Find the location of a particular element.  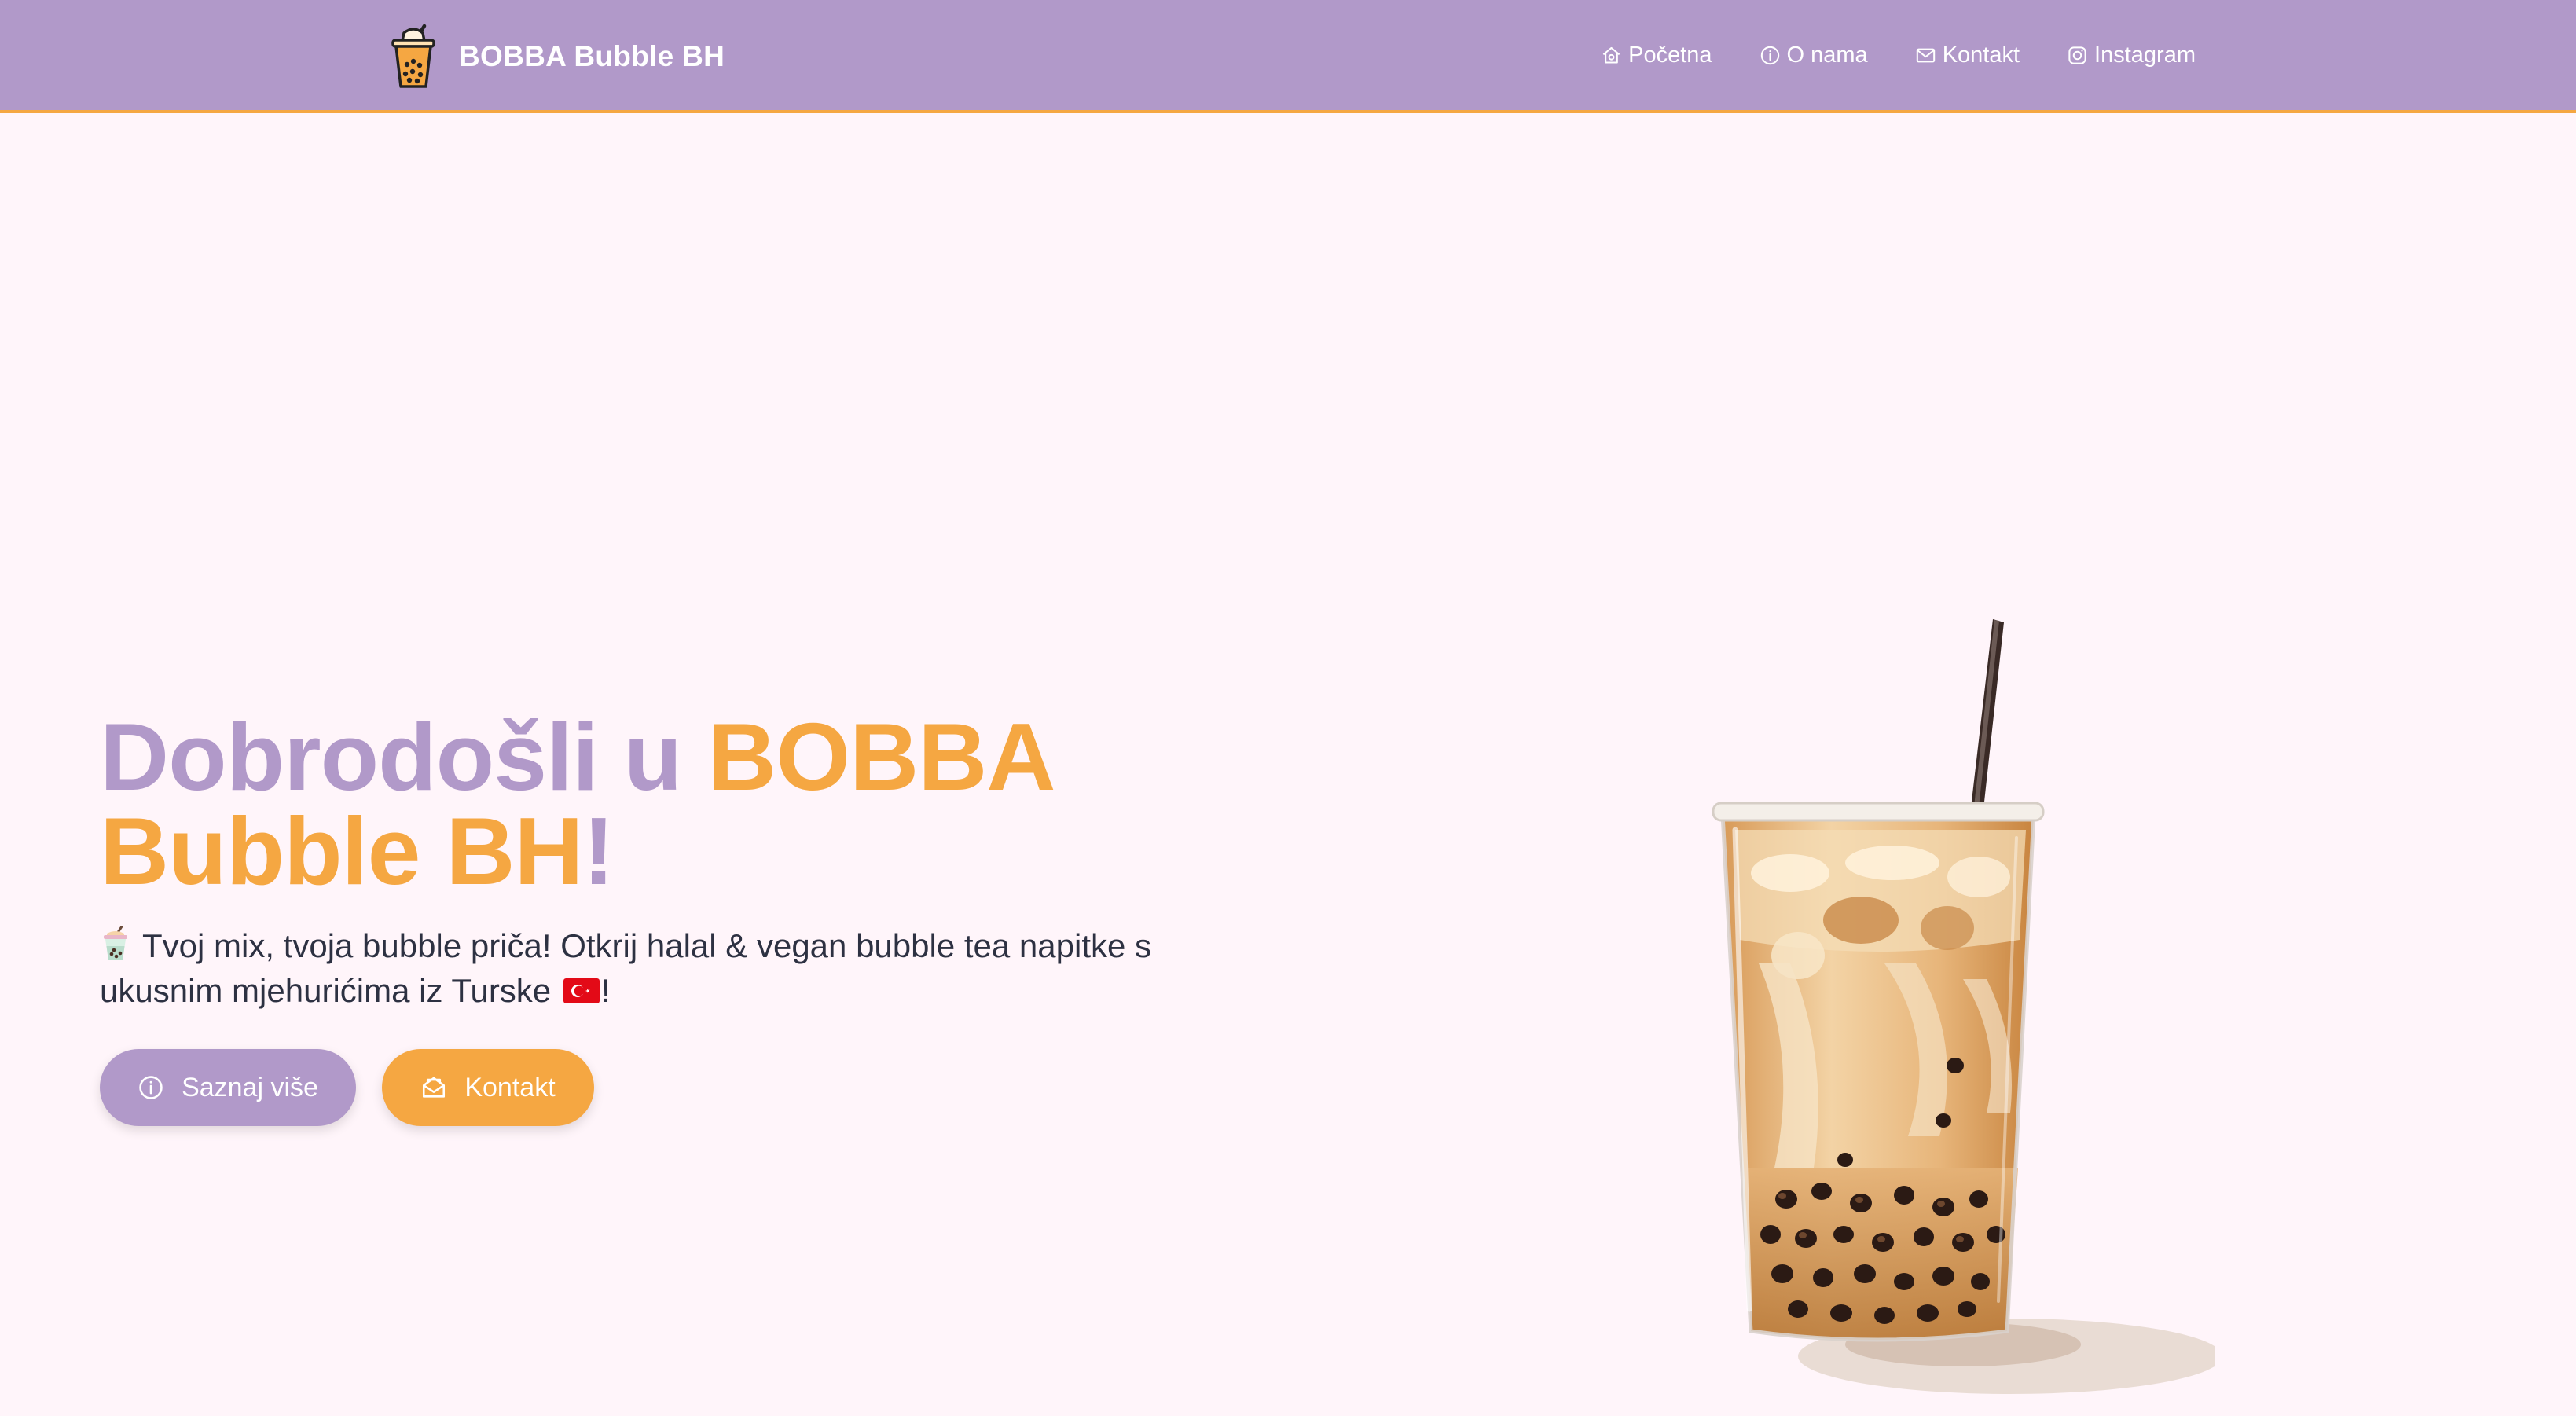

turkey-flag-icon is located at coordinates (581, 990).